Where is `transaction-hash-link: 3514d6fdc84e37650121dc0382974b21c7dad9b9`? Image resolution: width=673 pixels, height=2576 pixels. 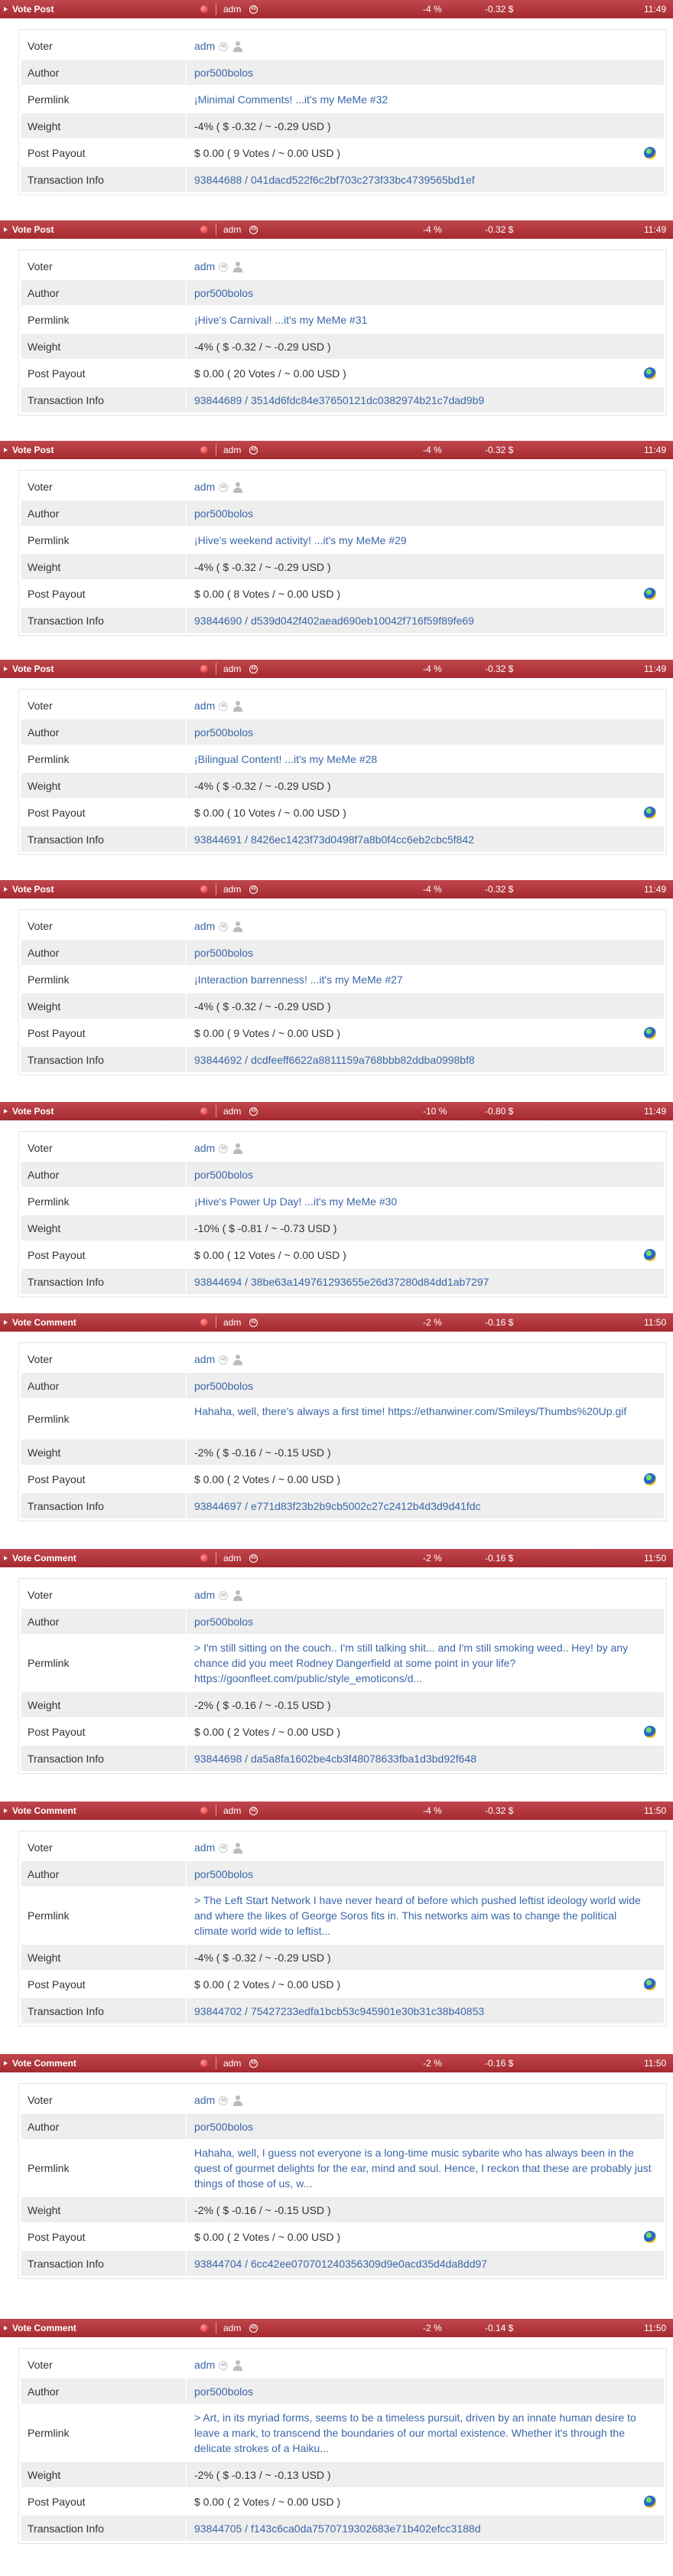
transaction-hash-link: 3514d6fdc84e37650121dc0382974b21c7dad9b9 is located at coordinates (367, 400).